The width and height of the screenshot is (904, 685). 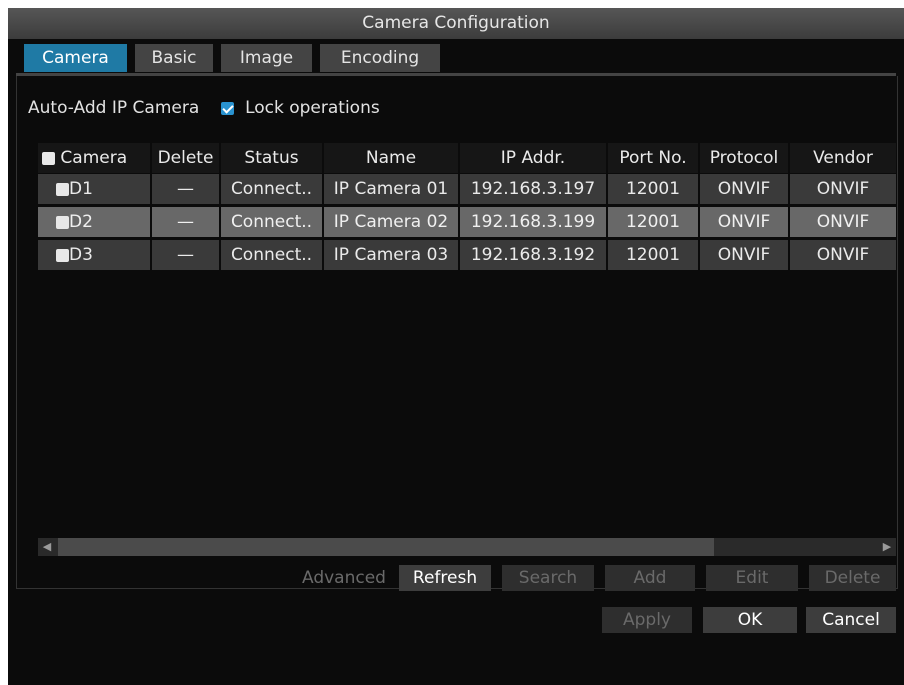 What do you see at coordinates (548, 578) in the screenshot?
I see `search-button: Search` at bounding box center [548, 578].